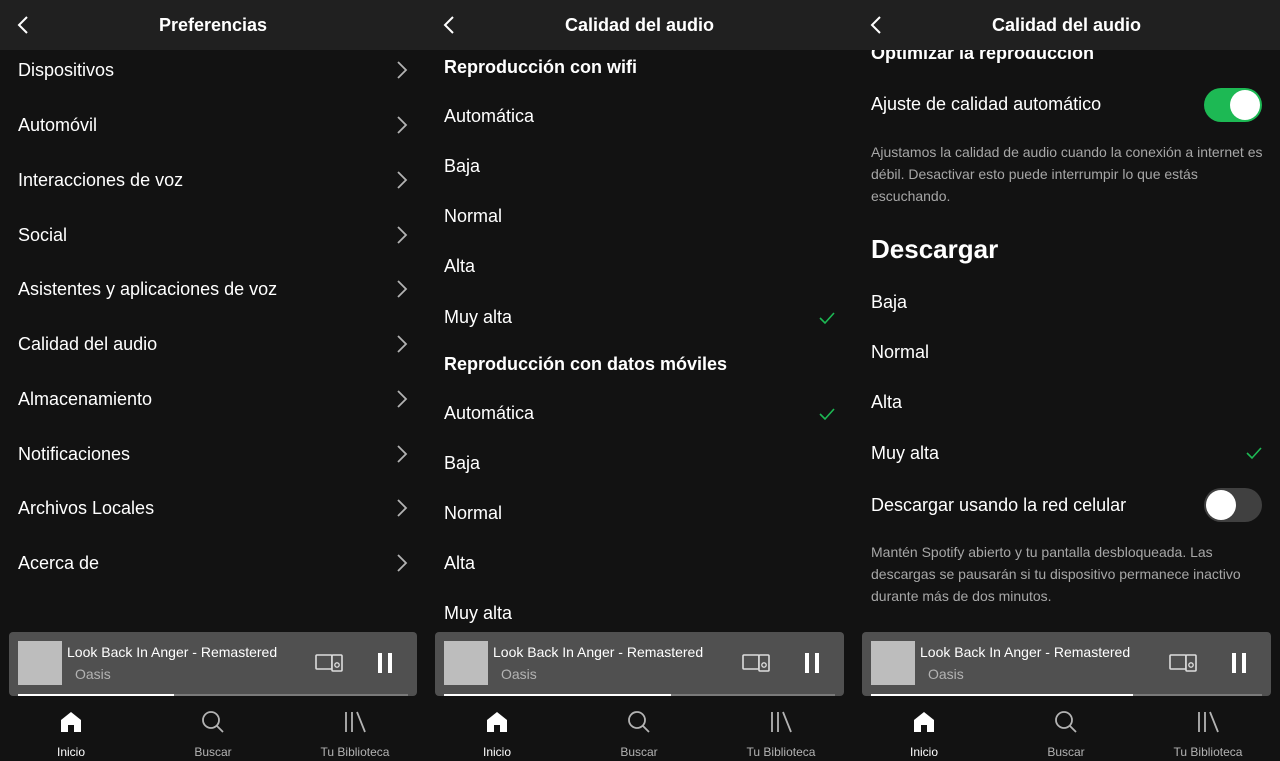  I want to click on settings-item-label: Asistentes y aplicaciones de voz, so click(148, 289).